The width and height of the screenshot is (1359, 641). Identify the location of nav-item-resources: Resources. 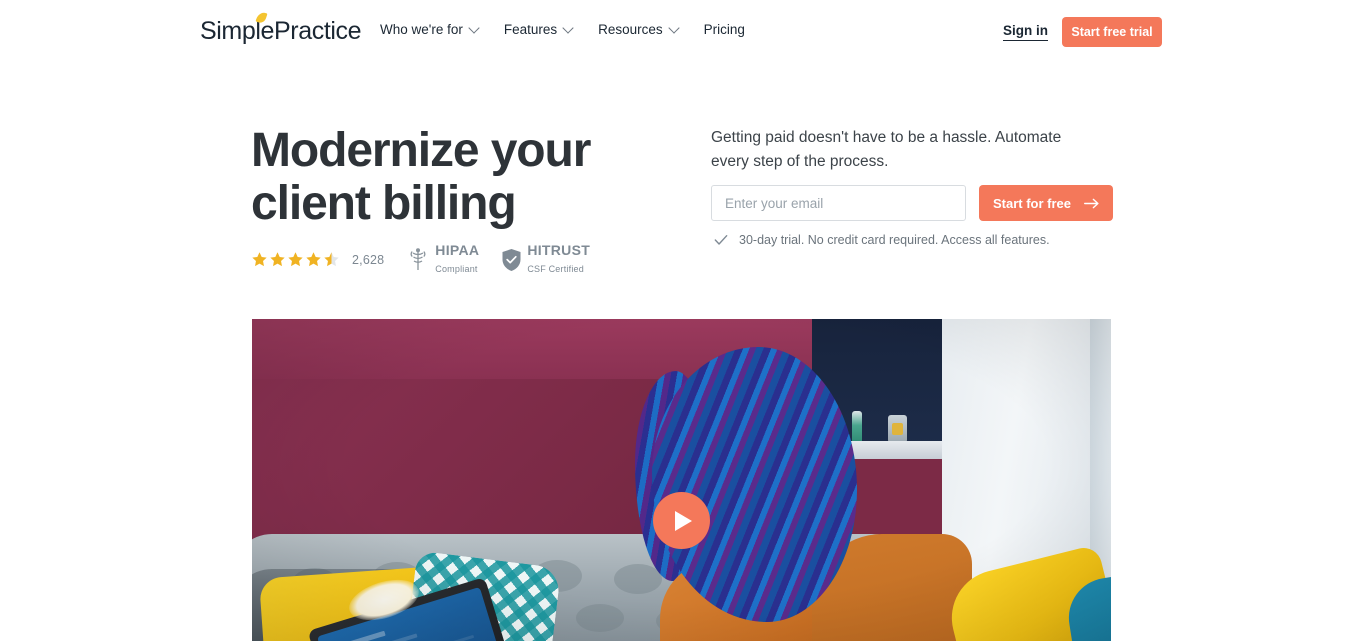
(639, 29).